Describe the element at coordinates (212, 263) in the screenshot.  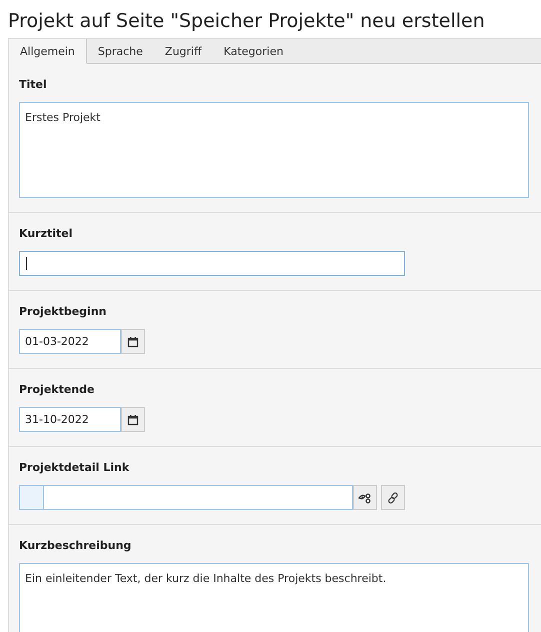
I see `input-field` at that location.